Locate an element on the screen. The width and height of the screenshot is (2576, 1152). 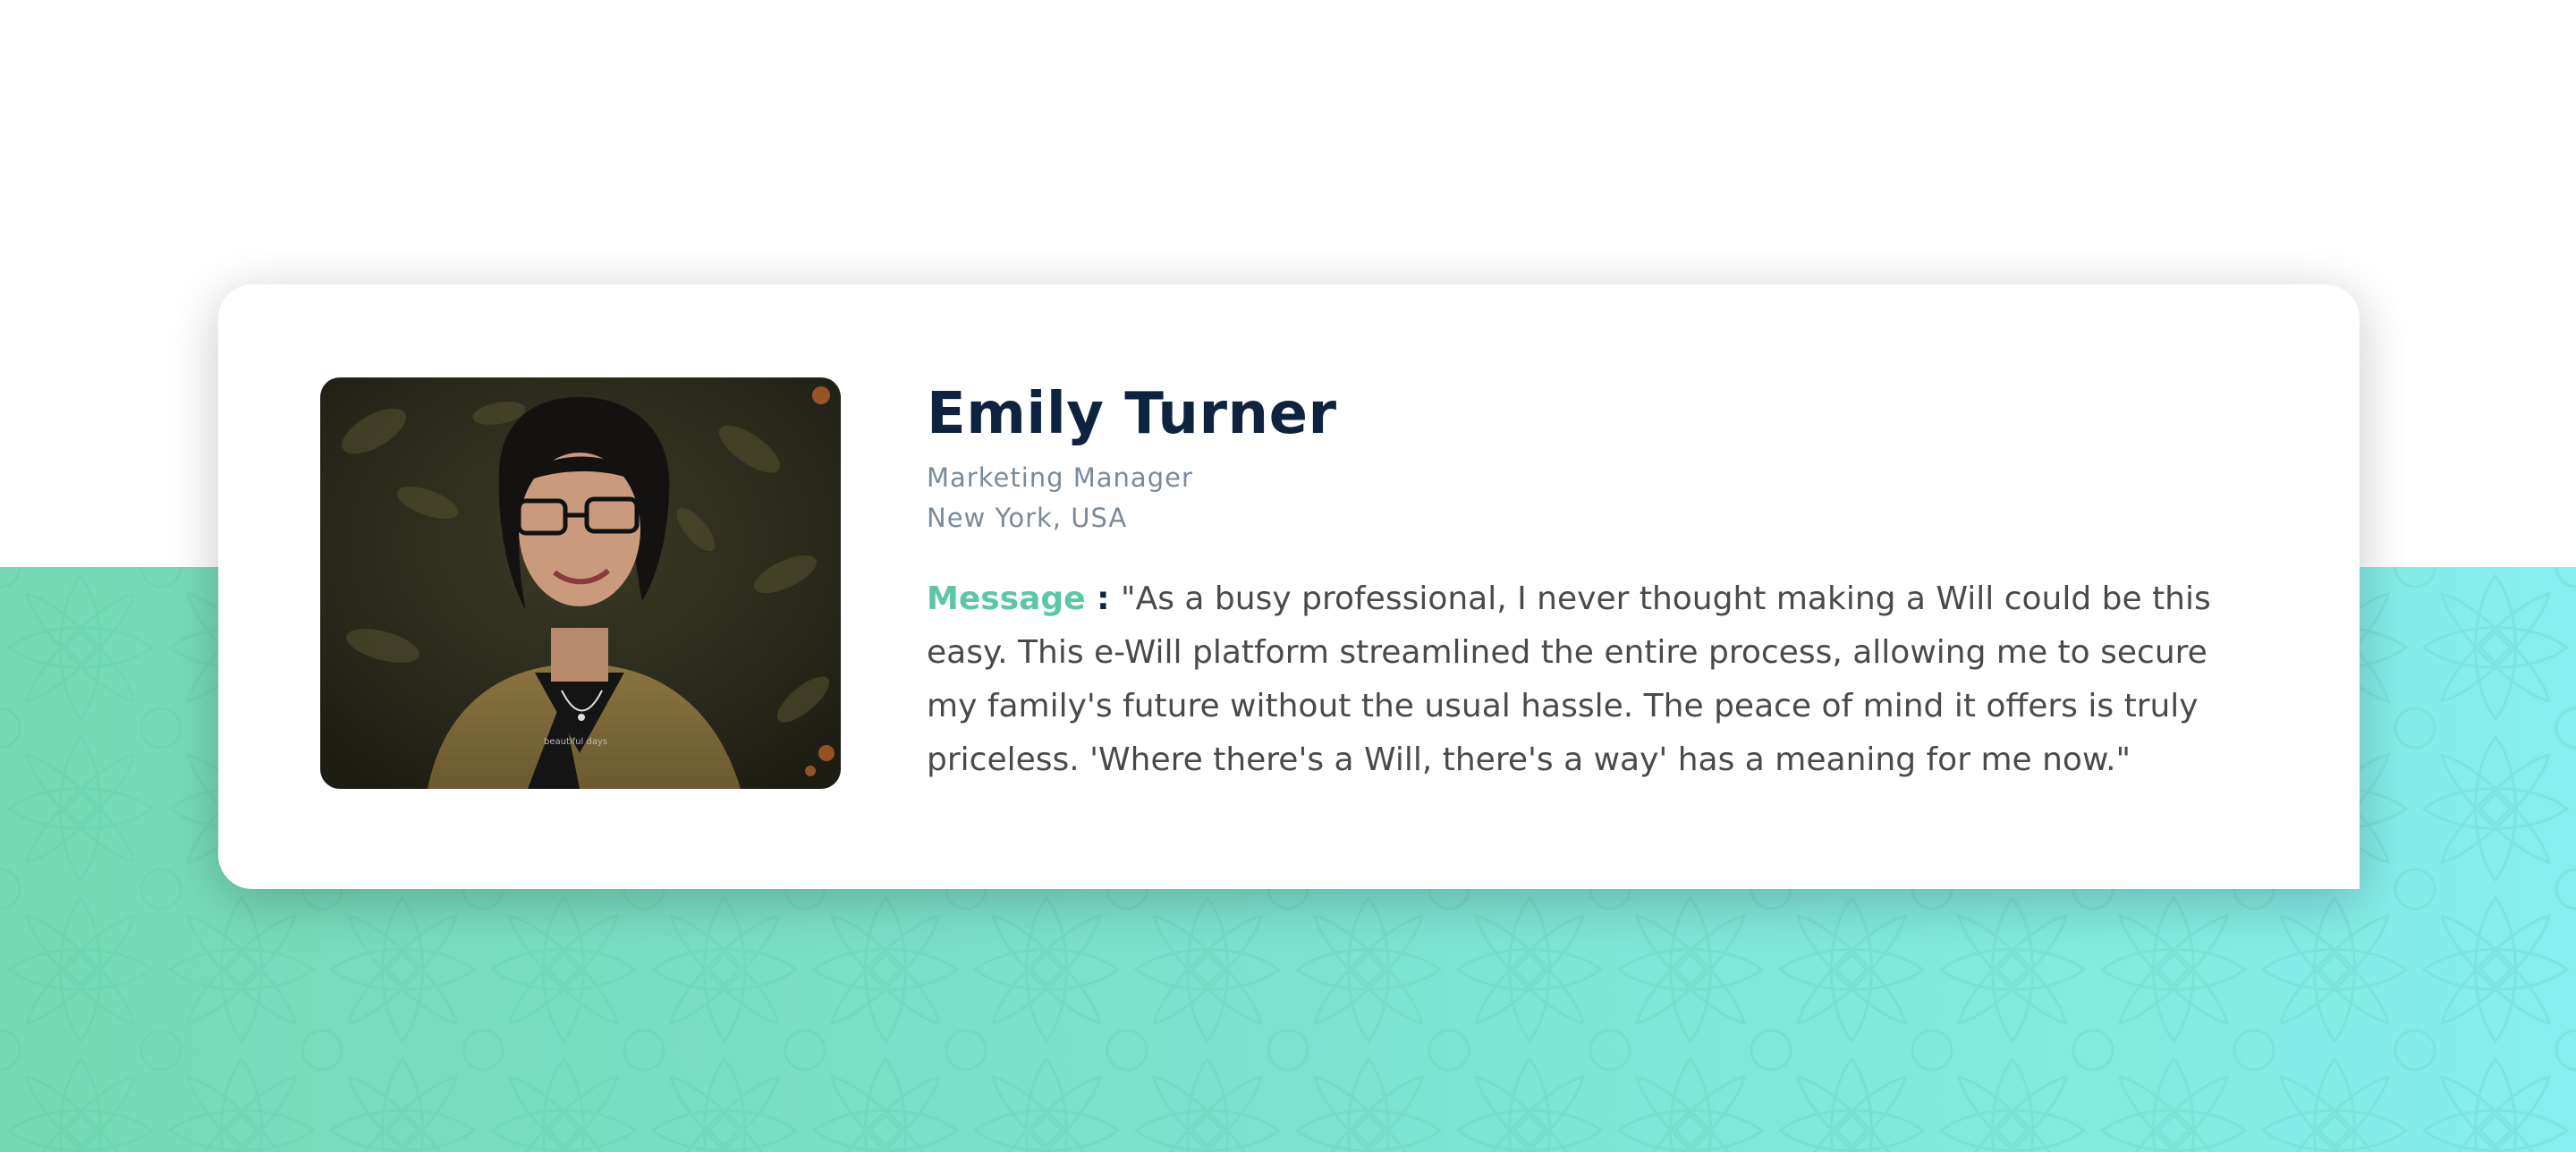
avatar: beautiful days is located at coordinates (580, 583).